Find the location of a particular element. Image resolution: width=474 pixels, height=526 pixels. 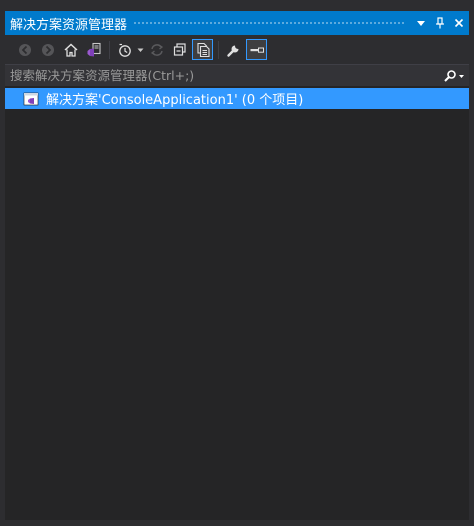

collapse-all-icon is located at coordinates (179, 49).